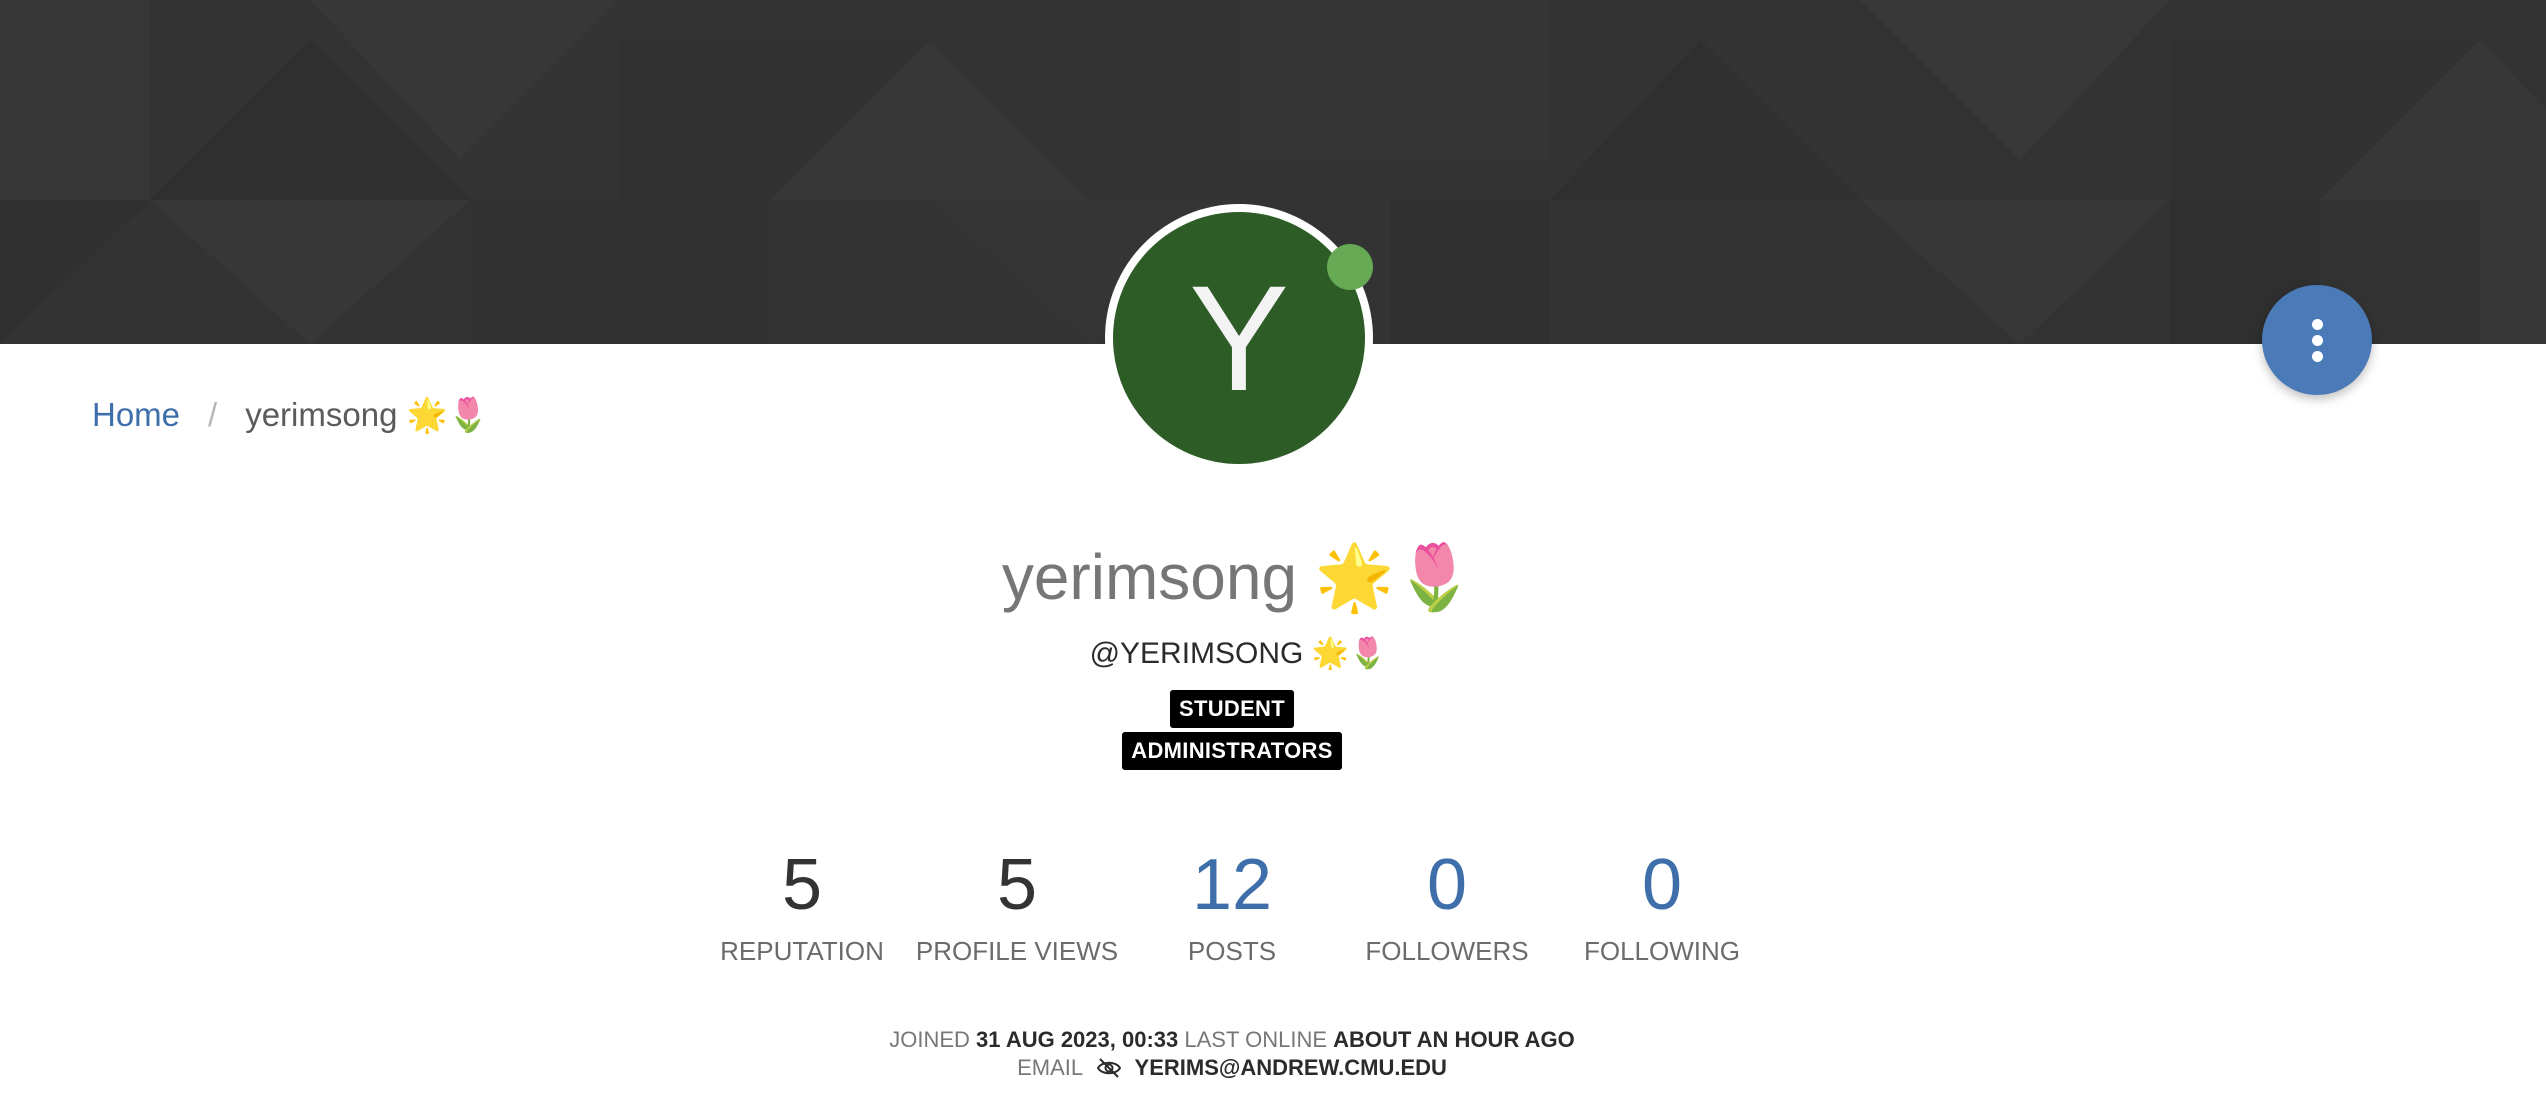 This screenshot has width=2546, height=1120. I want to click on avatar-frame: Y, so click(1239, 338).